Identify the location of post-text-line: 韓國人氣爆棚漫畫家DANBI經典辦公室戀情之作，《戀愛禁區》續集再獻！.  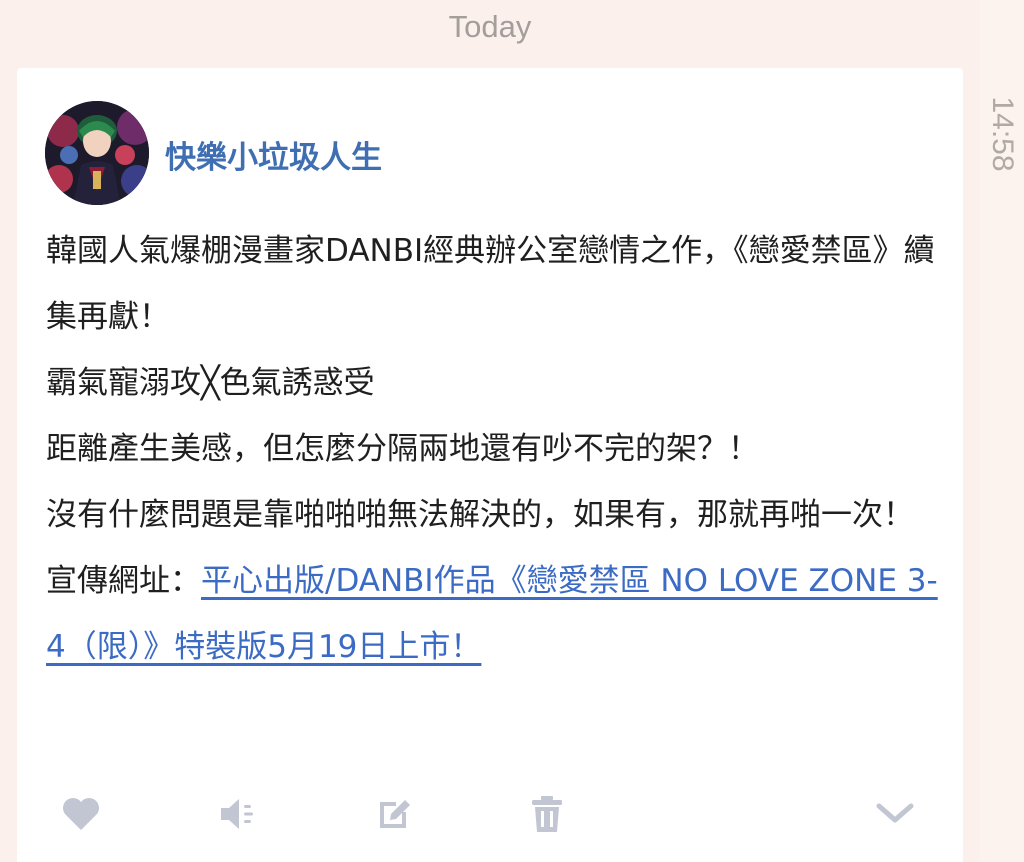
(490, 284).